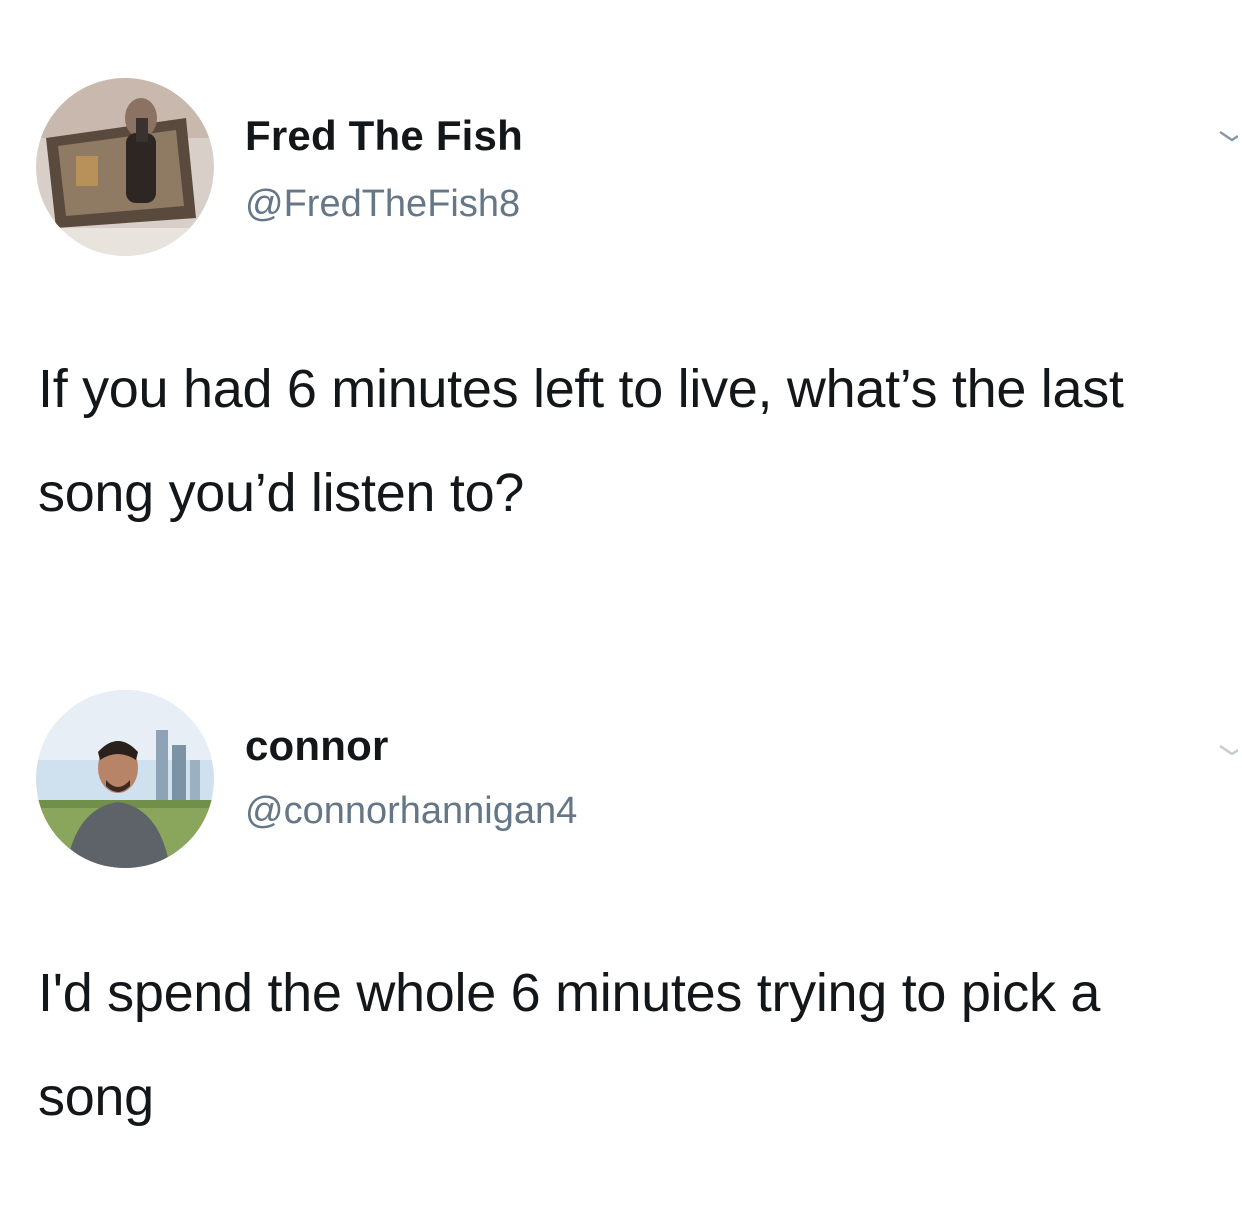 The image size is (1242, 1230). Describe the element at coordinates (411, 811) in the screenshot. I see `user-handle: @connorhannigan4` at that location.